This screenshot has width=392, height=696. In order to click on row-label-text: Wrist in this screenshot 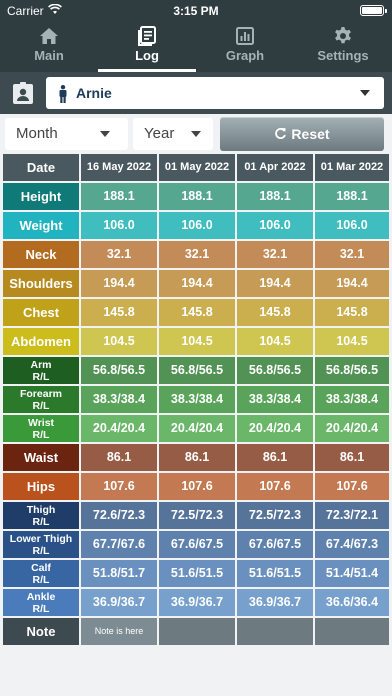, I will do `click(41, 423)`.